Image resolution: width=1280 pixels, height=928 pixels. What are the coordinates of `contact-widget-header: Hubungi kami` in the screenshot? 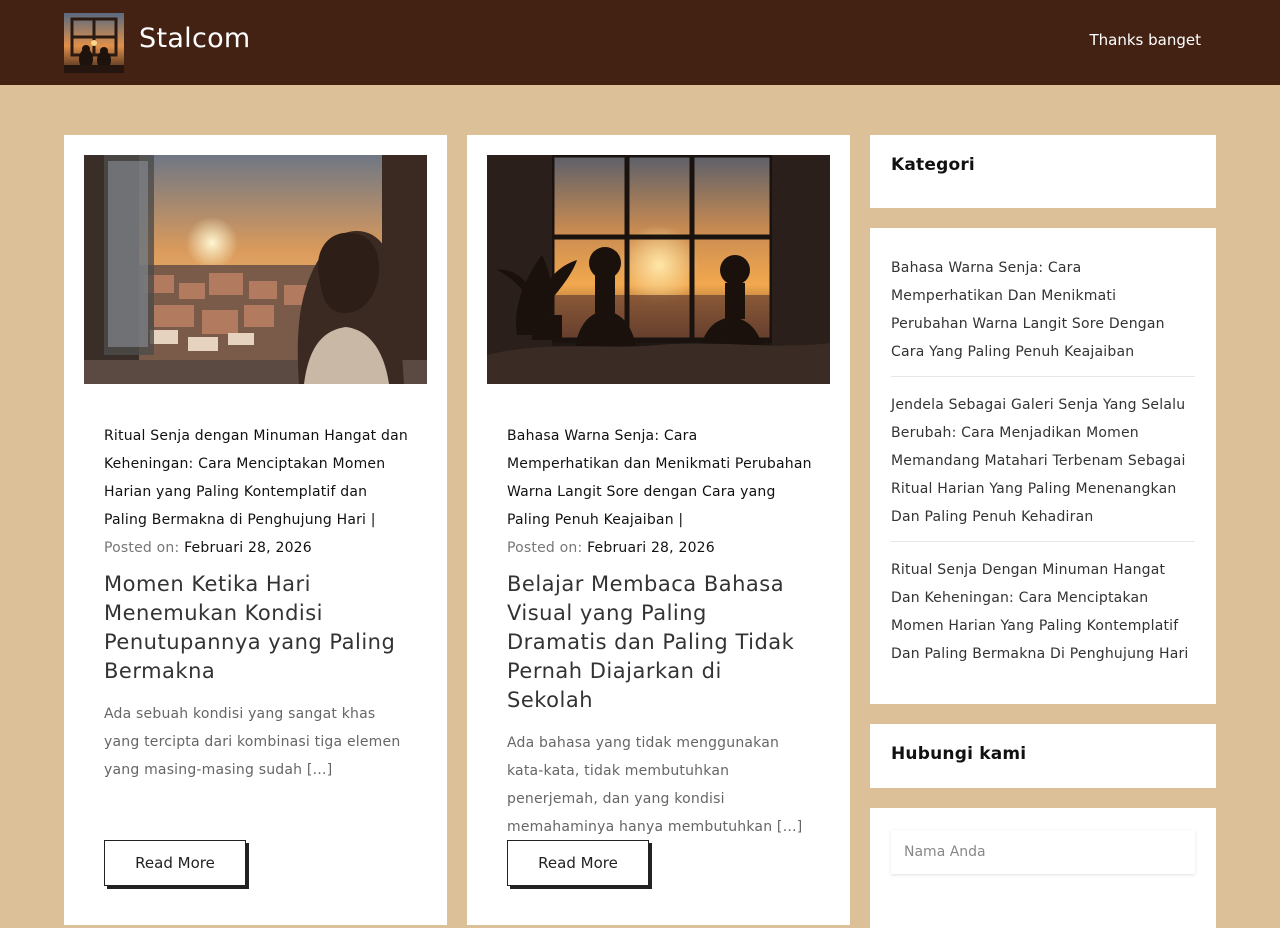 It's located at (1043, 756).